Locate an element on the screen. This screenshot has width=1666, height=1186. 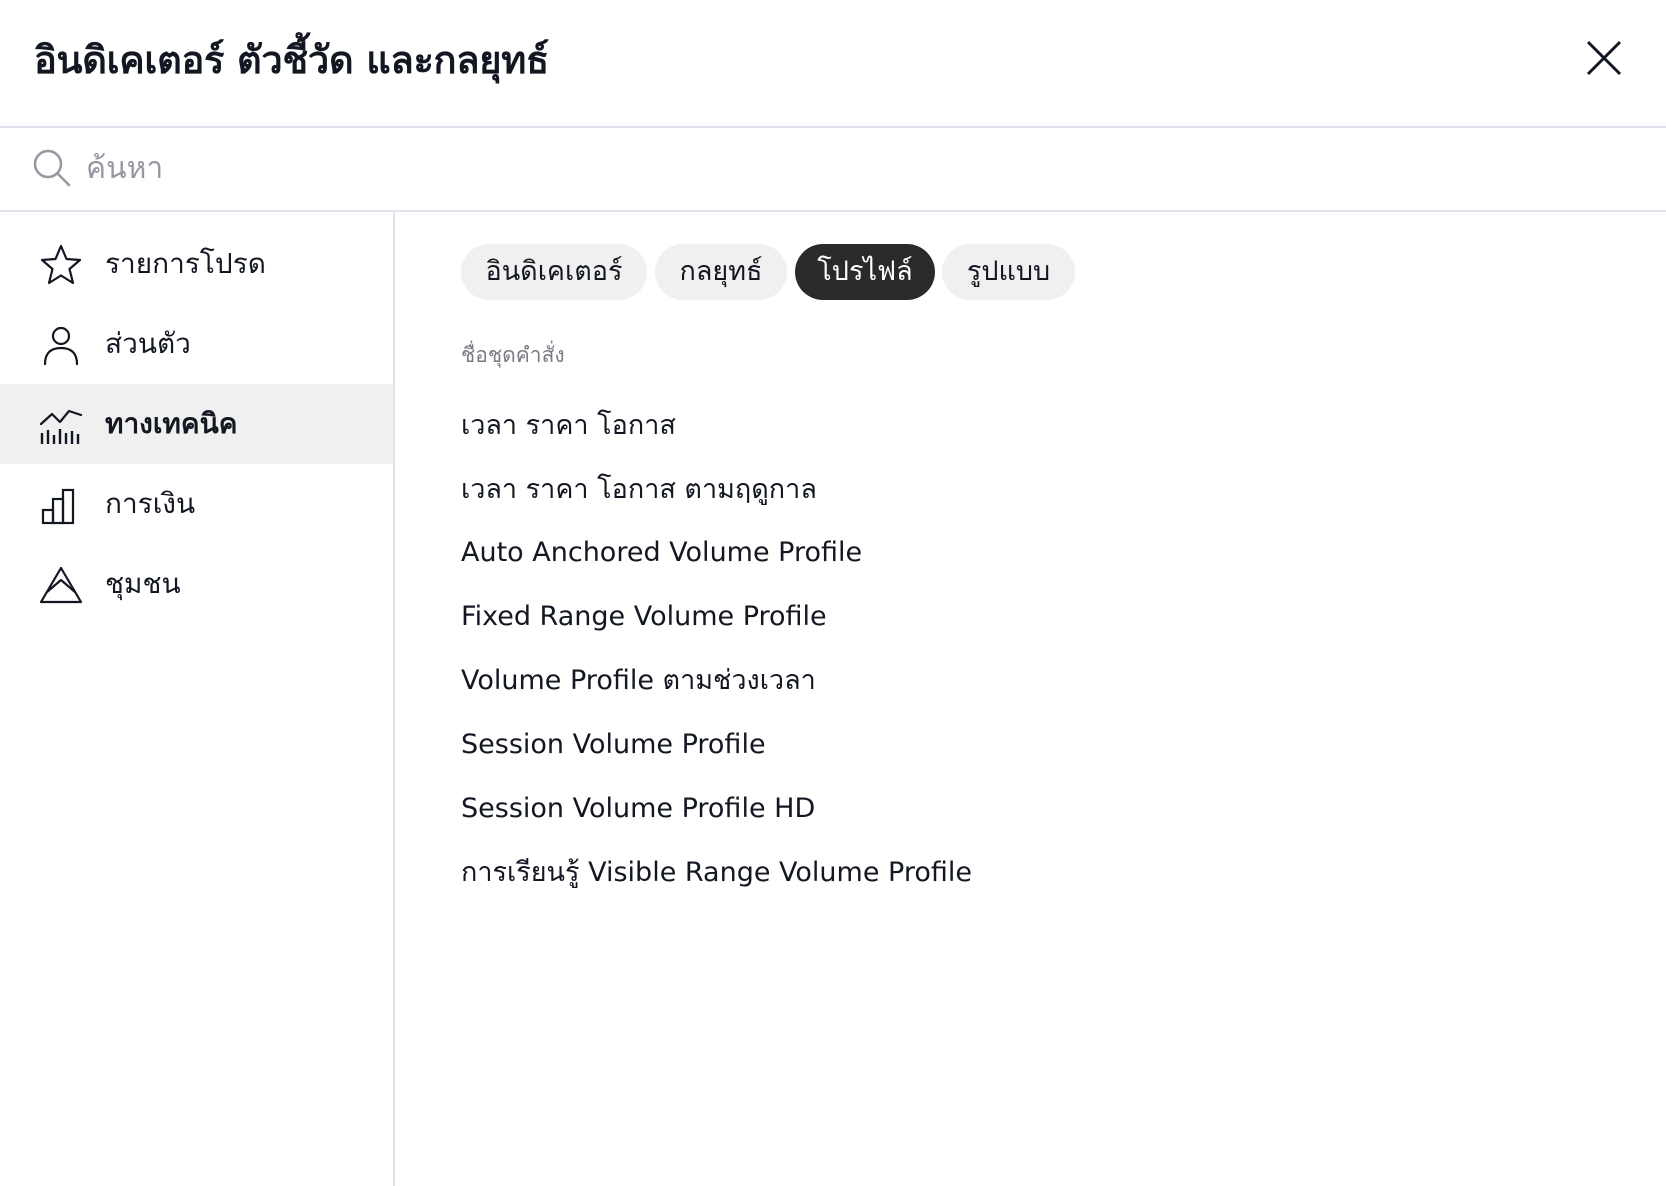
tab-profiles: โปรไฟล์ is located at coordinates (865, 272).